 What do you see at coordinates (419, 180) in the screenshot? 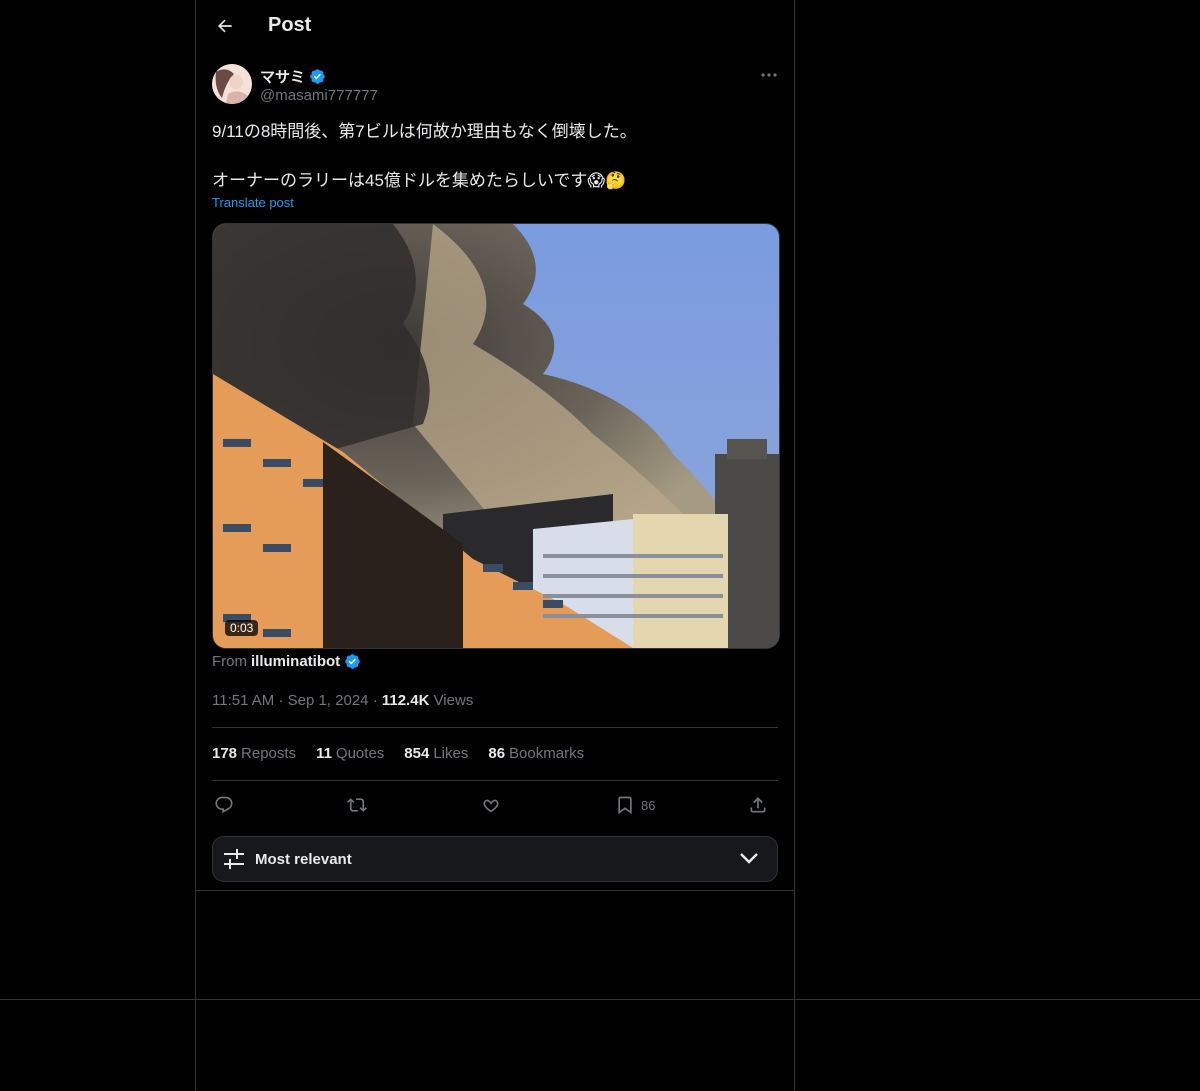
I see `post-text-line-2: オーナーのラリーは45億ドルを集めたらしいです😱🤔` at bounding box center [419, 180].